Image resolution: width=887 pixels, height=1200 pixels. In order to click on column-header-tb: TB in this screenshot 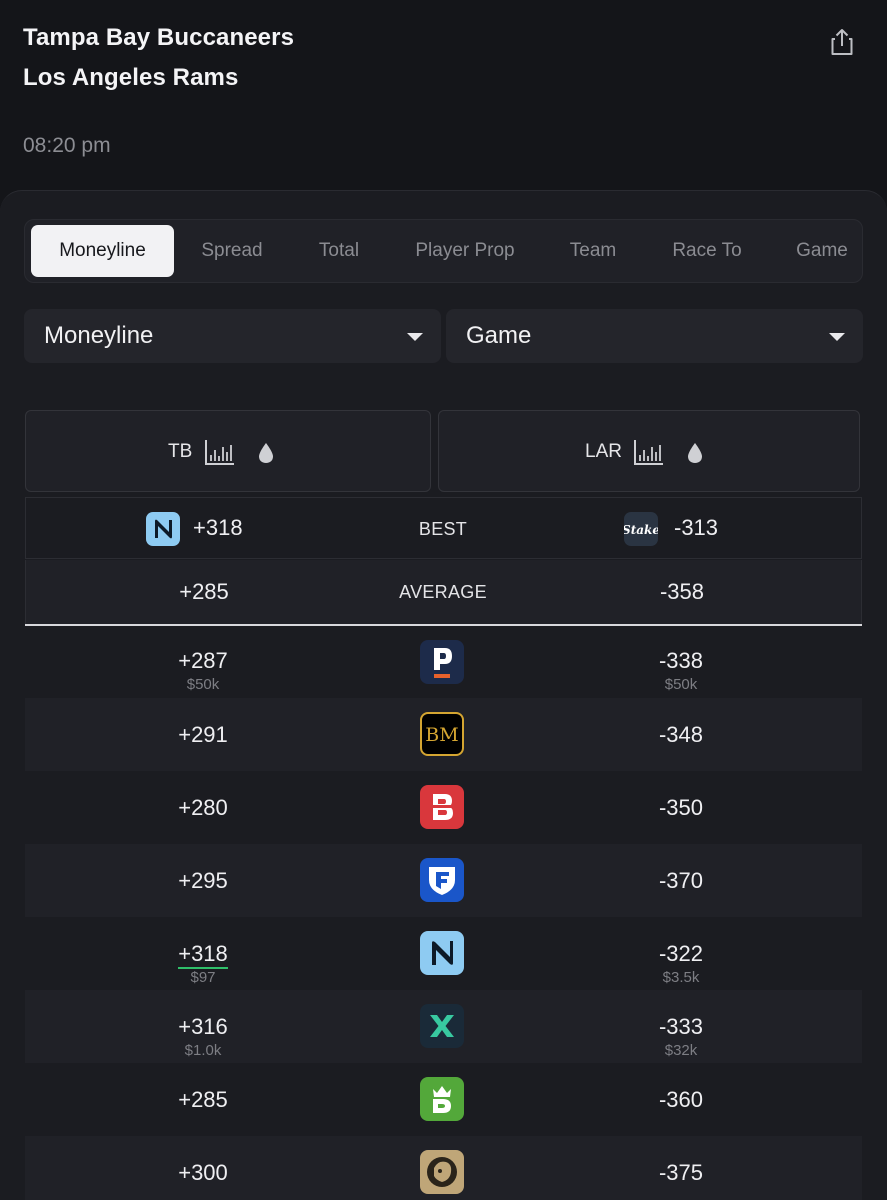, I will do `click(228, 451)`.